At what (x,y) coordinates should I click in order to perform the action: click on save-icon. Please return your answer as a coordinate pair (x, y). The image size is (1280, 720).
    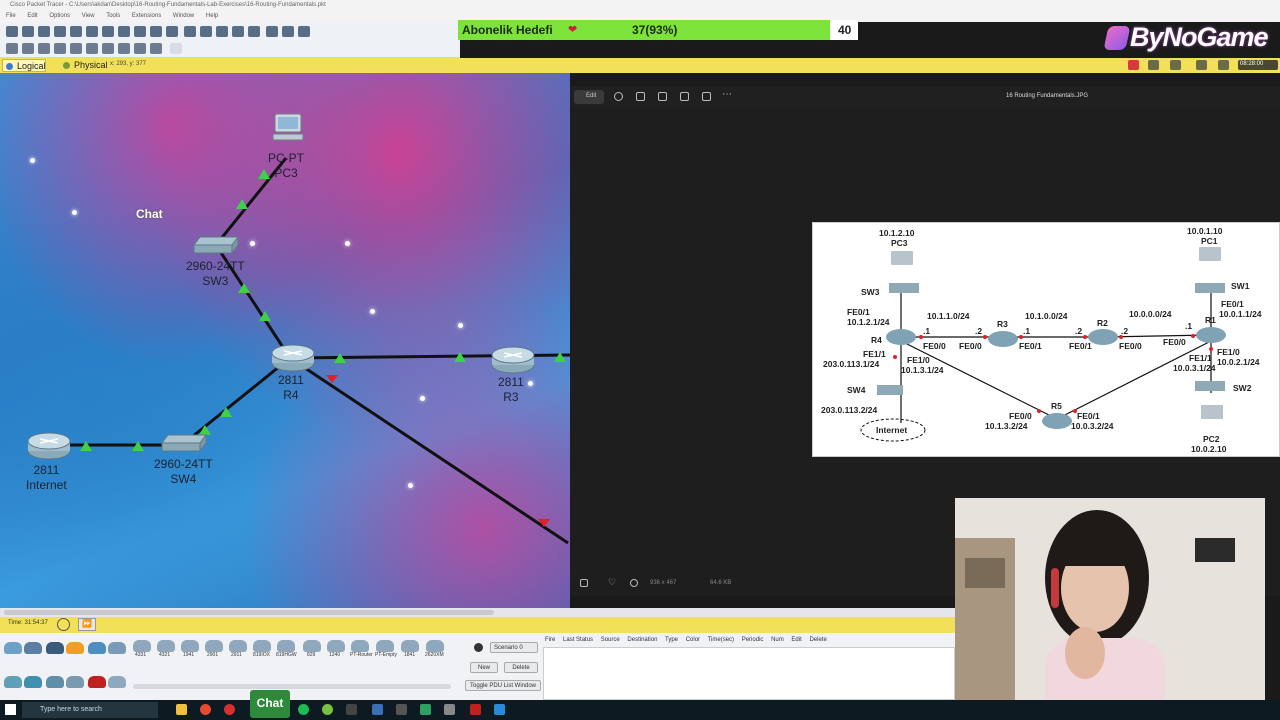
    Looking at the image, I should click on (44, 31).